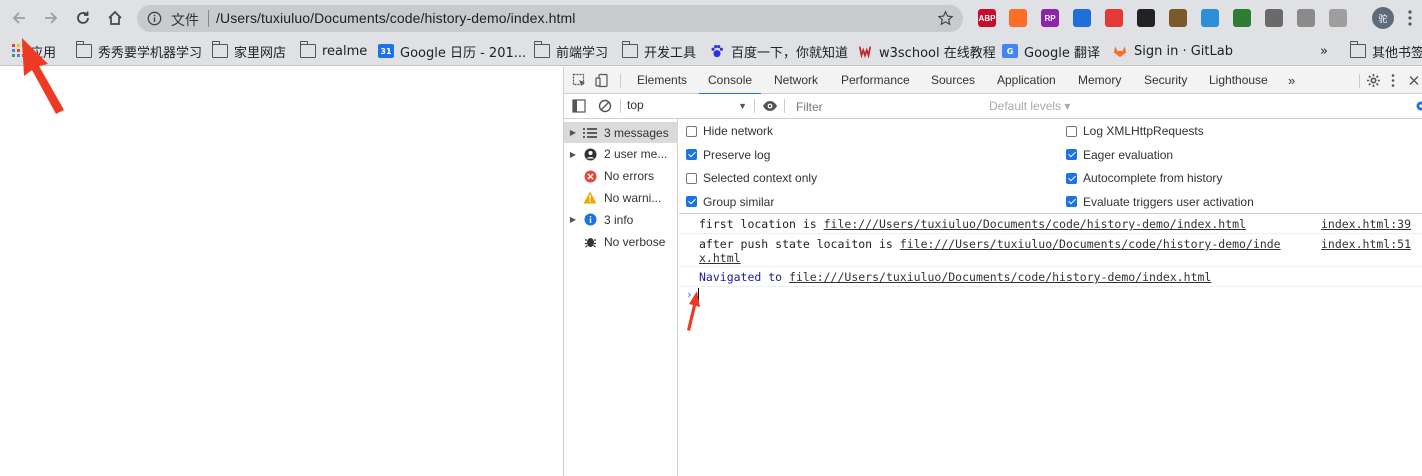 Image resolution: width=1422 pixels, height=476 pixels. What do you see at coordinates (1338, 18) in the screenshot?
I see `pen-extension-icon` at bounding box center [1338, 18].